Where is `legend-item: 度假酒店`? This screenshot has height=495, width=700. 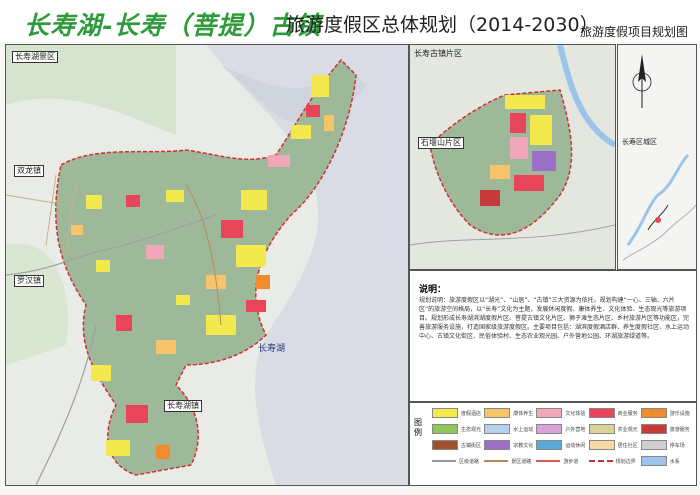
legend-item: 度假酒店 is located at coordinates (456, 413).